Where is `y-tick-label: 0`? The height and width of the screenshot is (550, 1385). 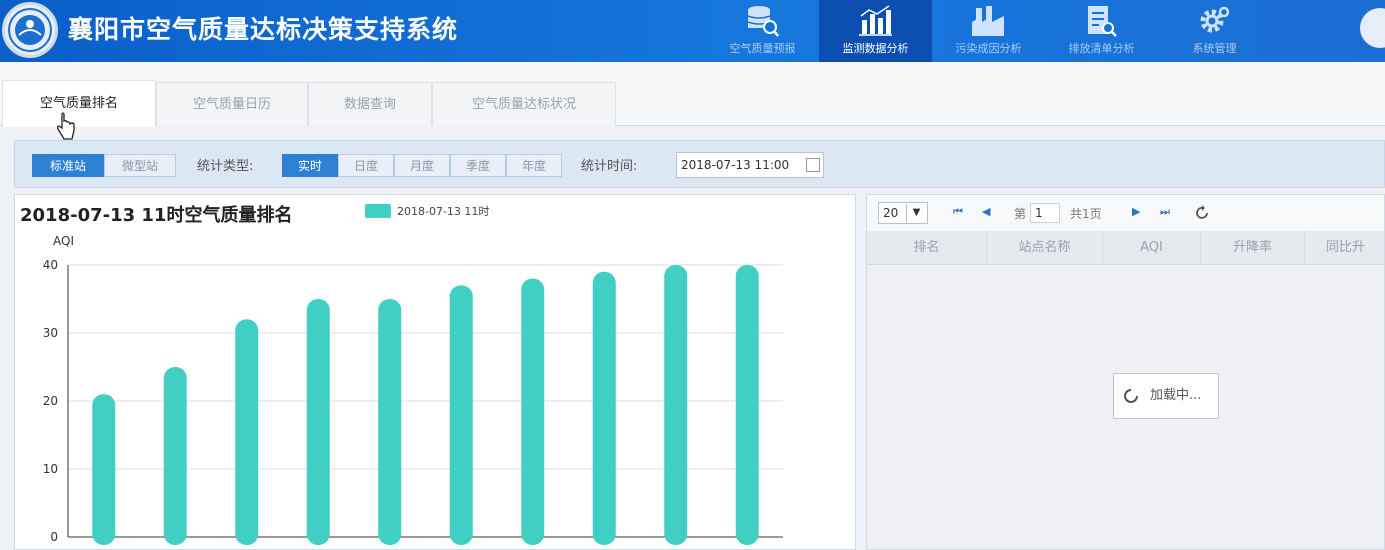 y-tick-label: 0 is located at coordinates (54, 537).